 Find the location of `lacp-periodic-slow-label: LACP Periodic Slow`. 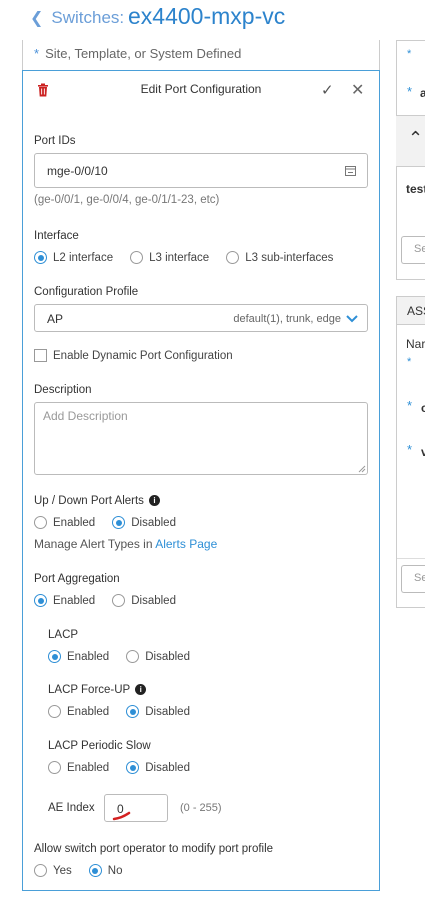

lacp-periodic-slow-label: LACP Periodic Slow is located at coordinates (99, 746).